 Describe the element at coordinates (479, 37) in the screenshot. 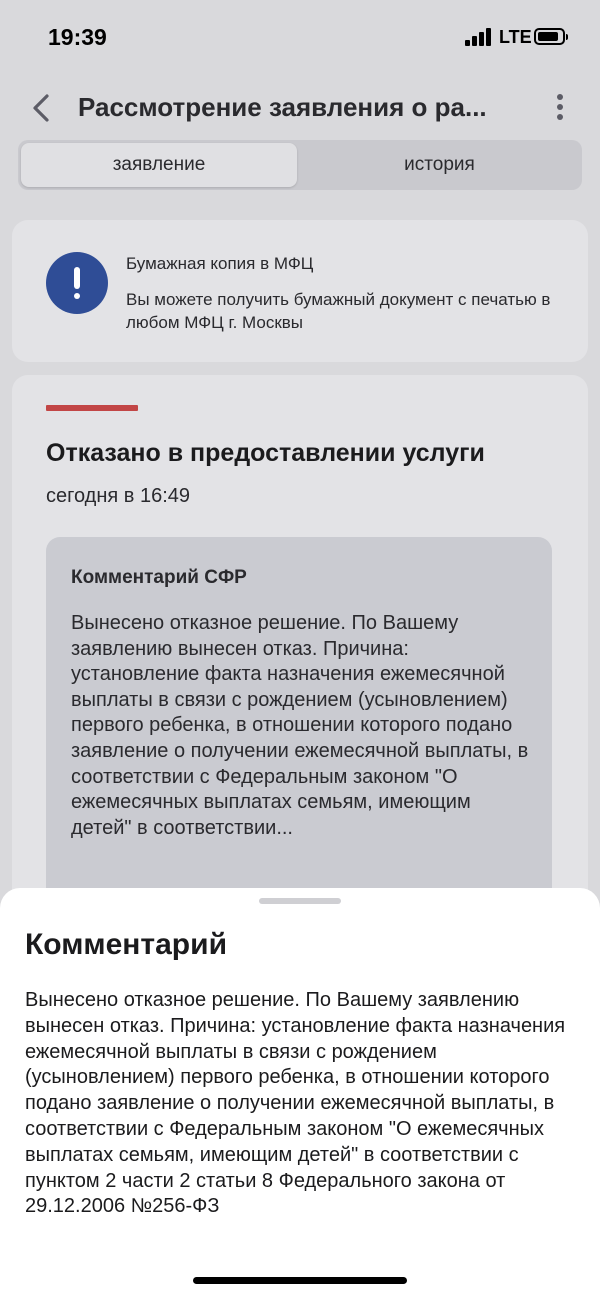

I see `signal-icon` at that location.